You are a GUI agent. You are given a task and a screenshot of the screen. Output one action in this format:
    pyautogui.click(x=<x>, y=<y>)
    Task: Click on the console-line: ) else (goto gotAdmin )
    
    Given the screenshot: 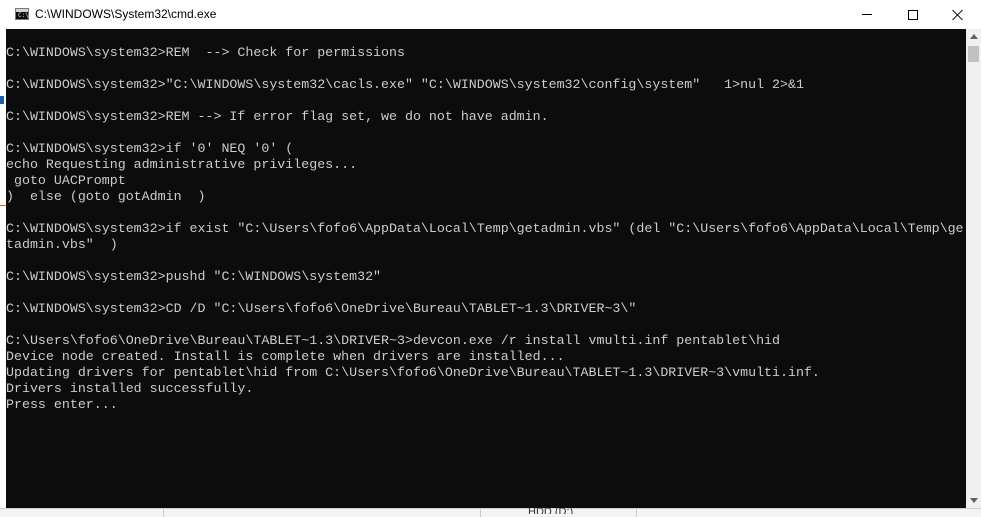 What is the action you would take?
    pyautogui.click(x=106, y=196)
    